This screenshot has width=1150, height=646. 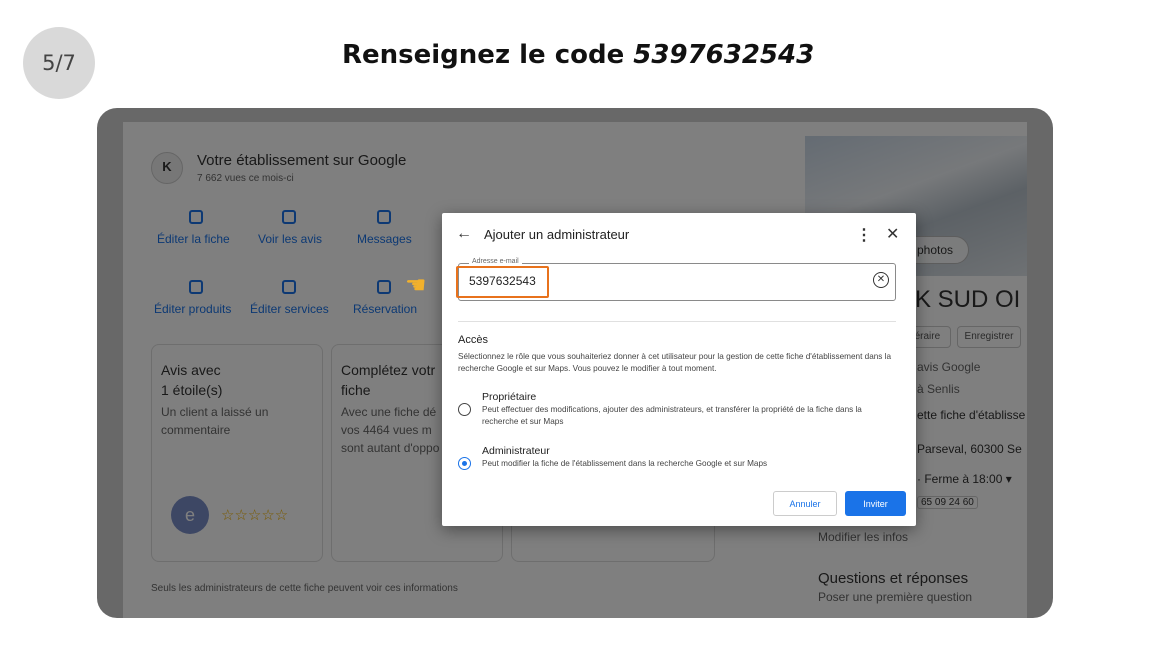 I want to click on headline-code: 5397632543, so click(x=724, y=55).